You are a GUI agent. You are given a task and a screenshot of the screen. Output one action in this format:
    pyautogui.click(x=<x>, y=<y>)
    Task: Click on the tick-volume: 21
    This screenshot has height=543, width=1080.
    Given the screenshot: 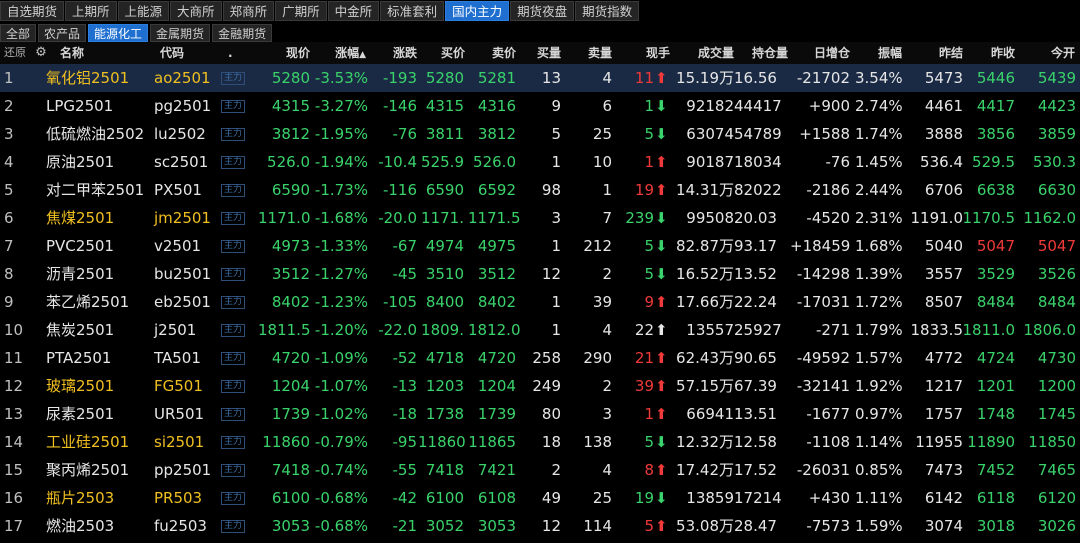 What is the action you would take?
    pyautogui.click(x=644, y=358)
    